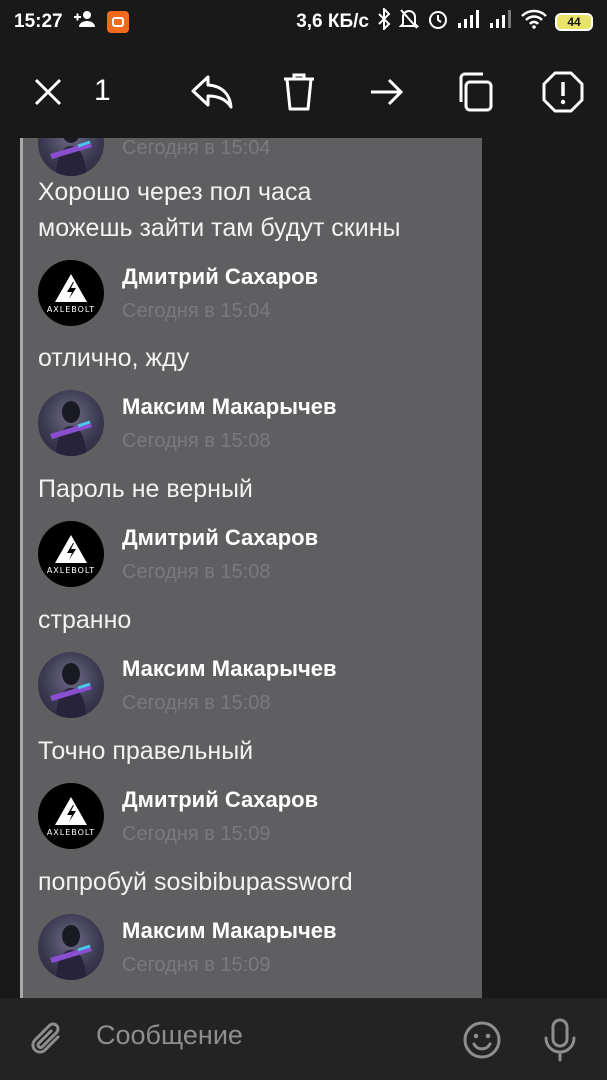 The height and width of the screenshot is (1080, 607). What do you see at coordinates (299, 92) in the screenshot?
I see `trash-icon` at bounding box center [299, 92].